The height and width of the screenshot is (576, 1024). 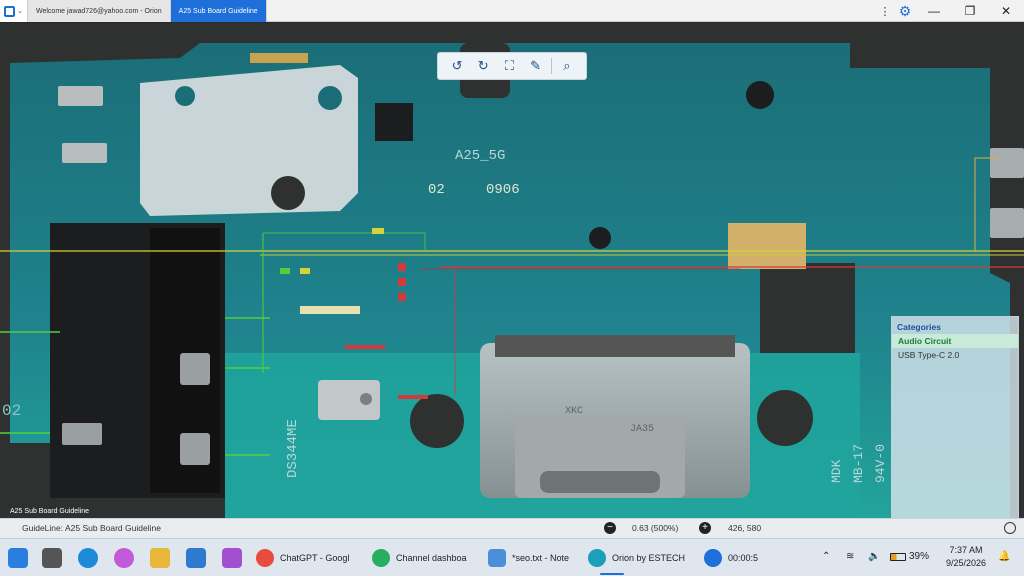 What do you see at coordinates (655, 528) in the screenshot?
I see `zoom-level: 0.63 (500%)` at bounding box center [655, 528].